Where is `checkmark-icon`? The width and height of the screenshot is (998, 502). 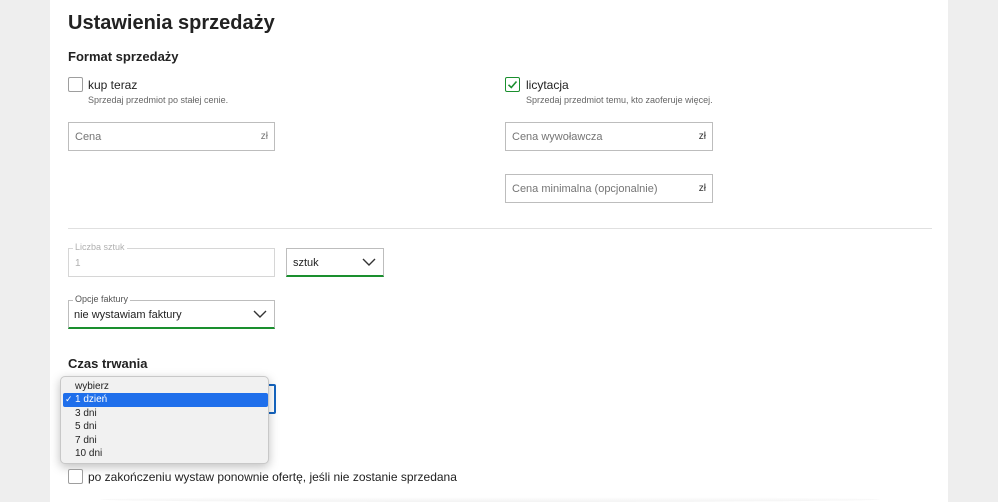 checkmark-icon is located at coordinates (512, 84).